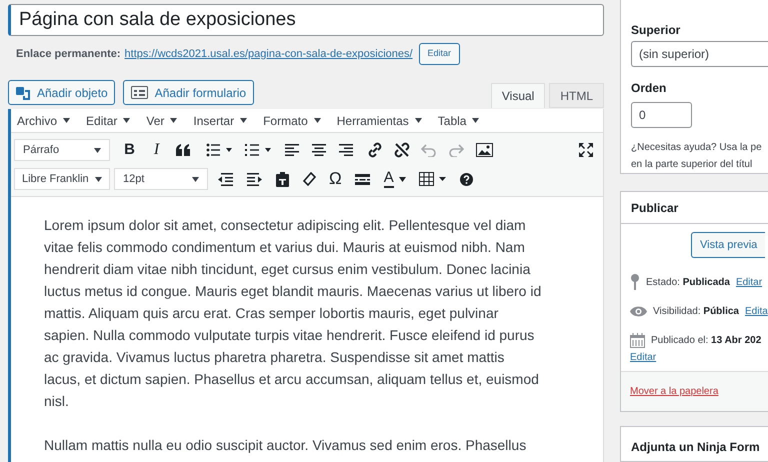  I want to click on menu-item: Archivo, so click(43, 121).